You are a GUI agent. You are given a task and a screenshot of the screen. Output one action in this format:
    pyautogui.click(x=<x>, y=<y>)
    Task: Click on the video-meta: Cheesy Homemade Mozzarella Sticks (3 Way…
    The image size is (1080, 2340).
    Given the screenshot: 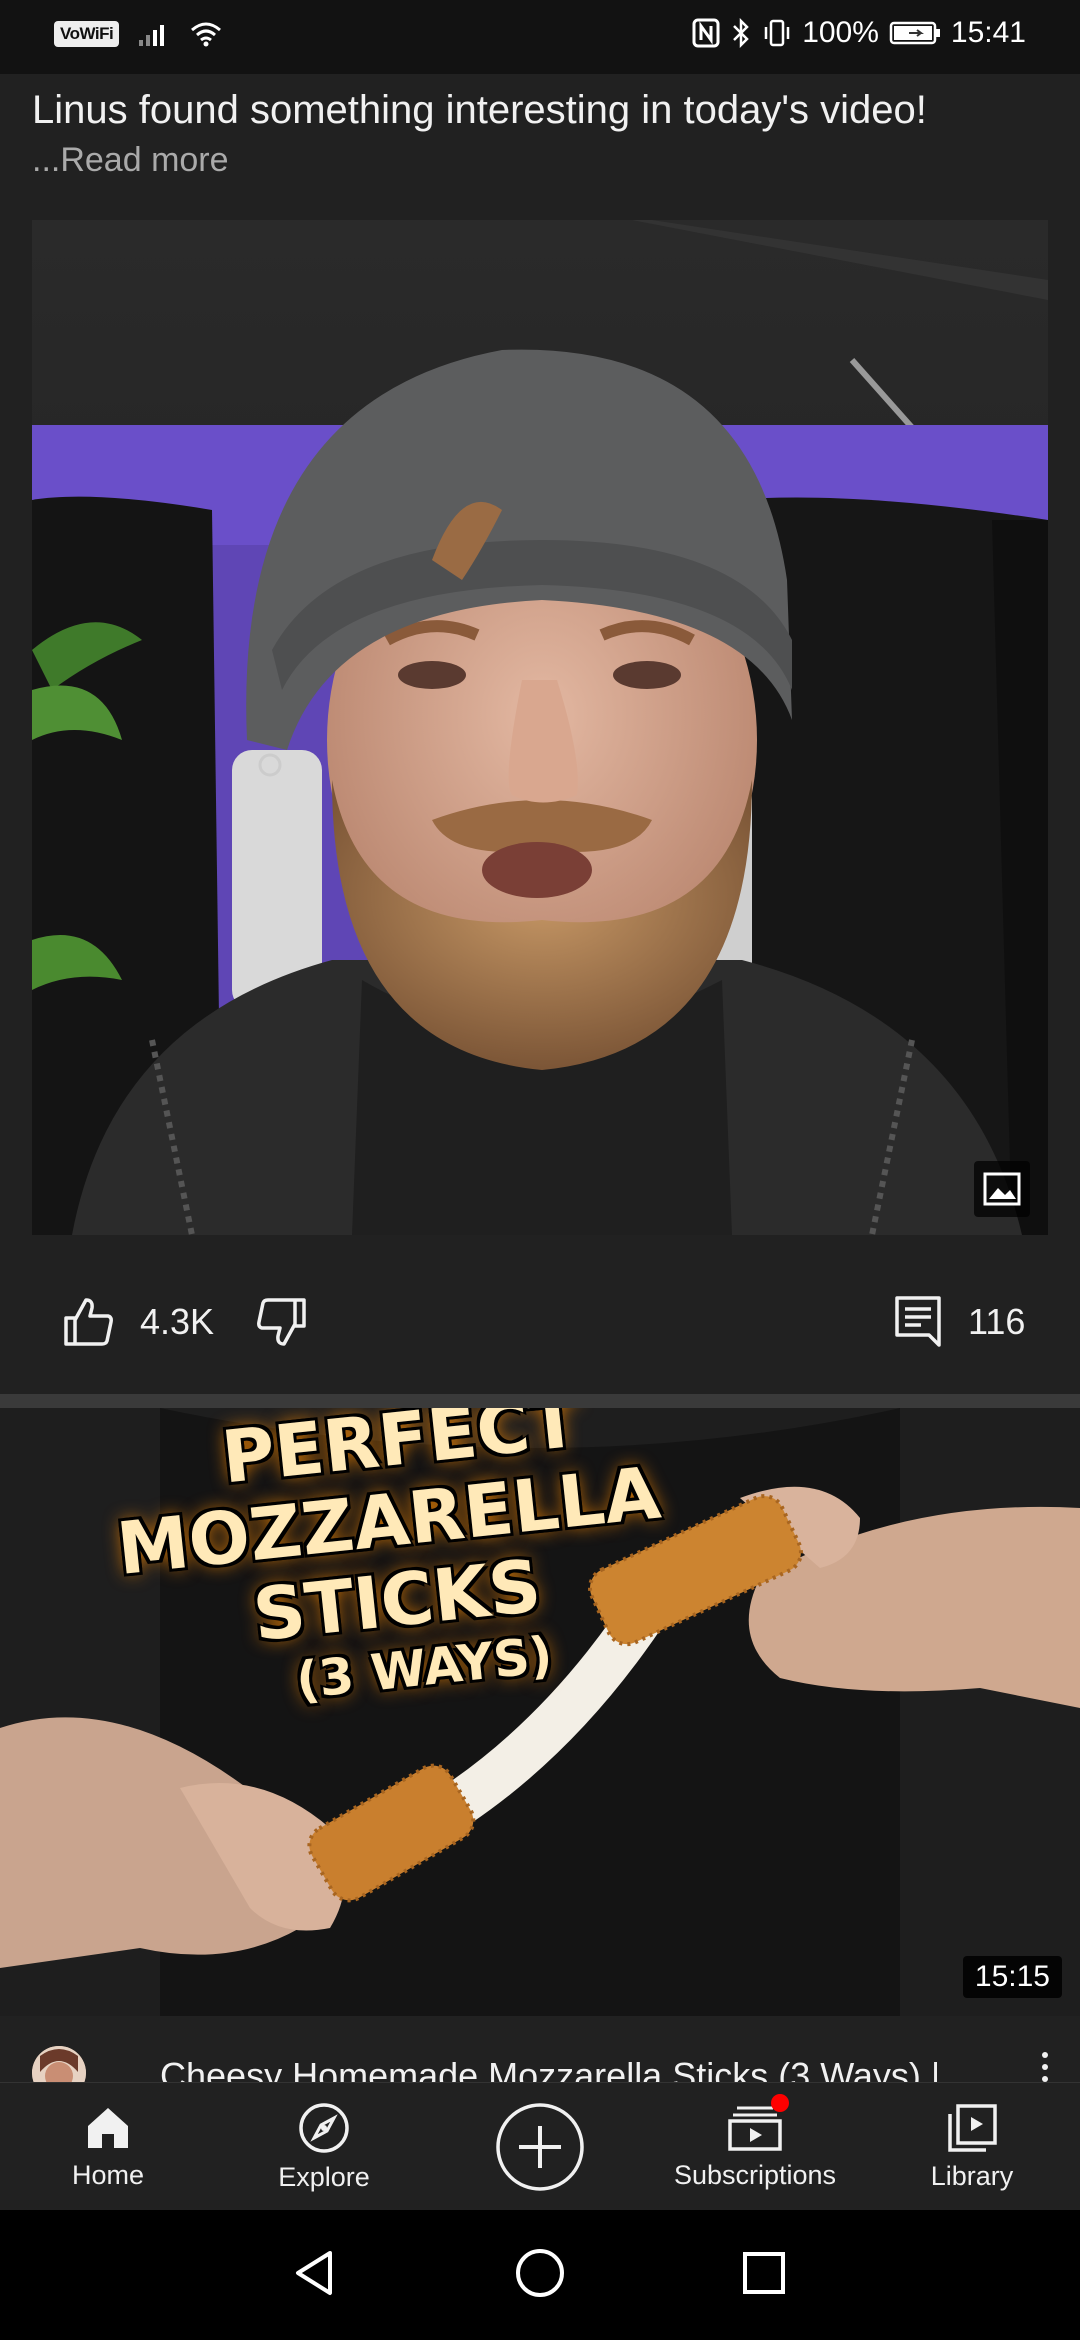 What is the action you would take?
    pyautogui.click(x=540, y=2049)
    